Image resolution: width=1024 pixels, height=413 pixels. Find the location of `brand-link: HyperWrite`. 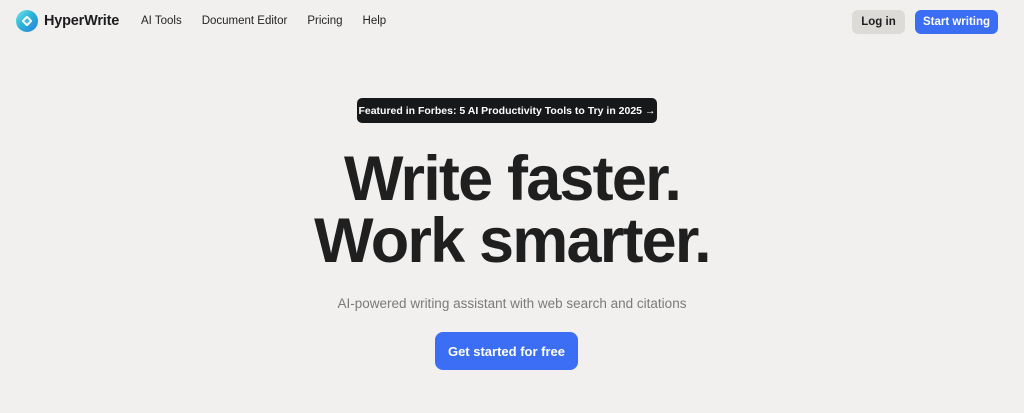

brand-link: HyperWrite is located at coordinates (67, 21).